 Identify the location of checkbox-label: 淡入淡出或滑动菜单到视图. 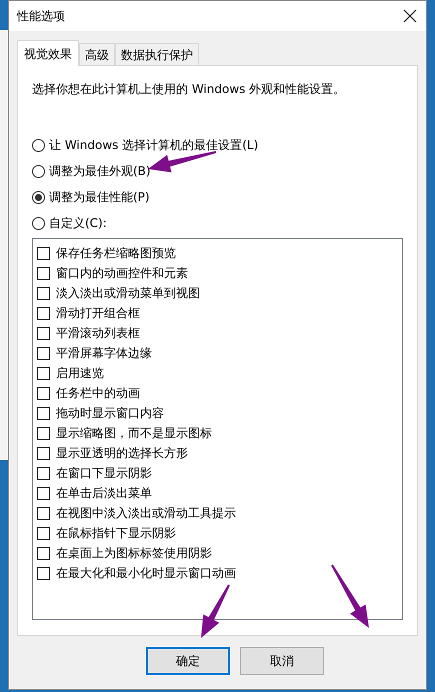
(128, 293).